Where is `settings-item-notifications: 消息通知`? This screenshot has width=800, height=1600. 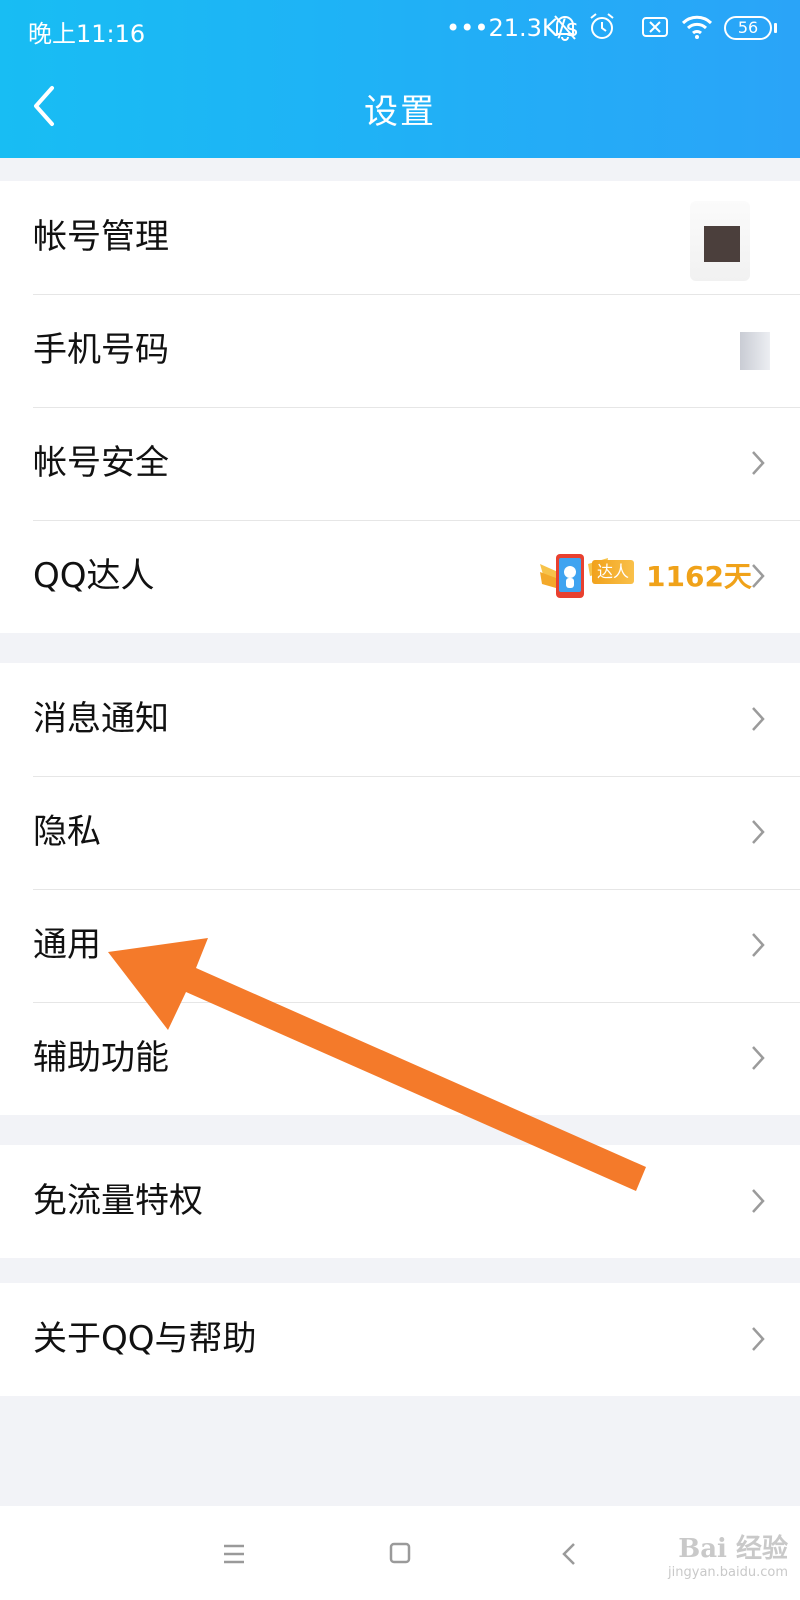 settings-item-notifications: 消息通知 is located at coordinates (400, 719).